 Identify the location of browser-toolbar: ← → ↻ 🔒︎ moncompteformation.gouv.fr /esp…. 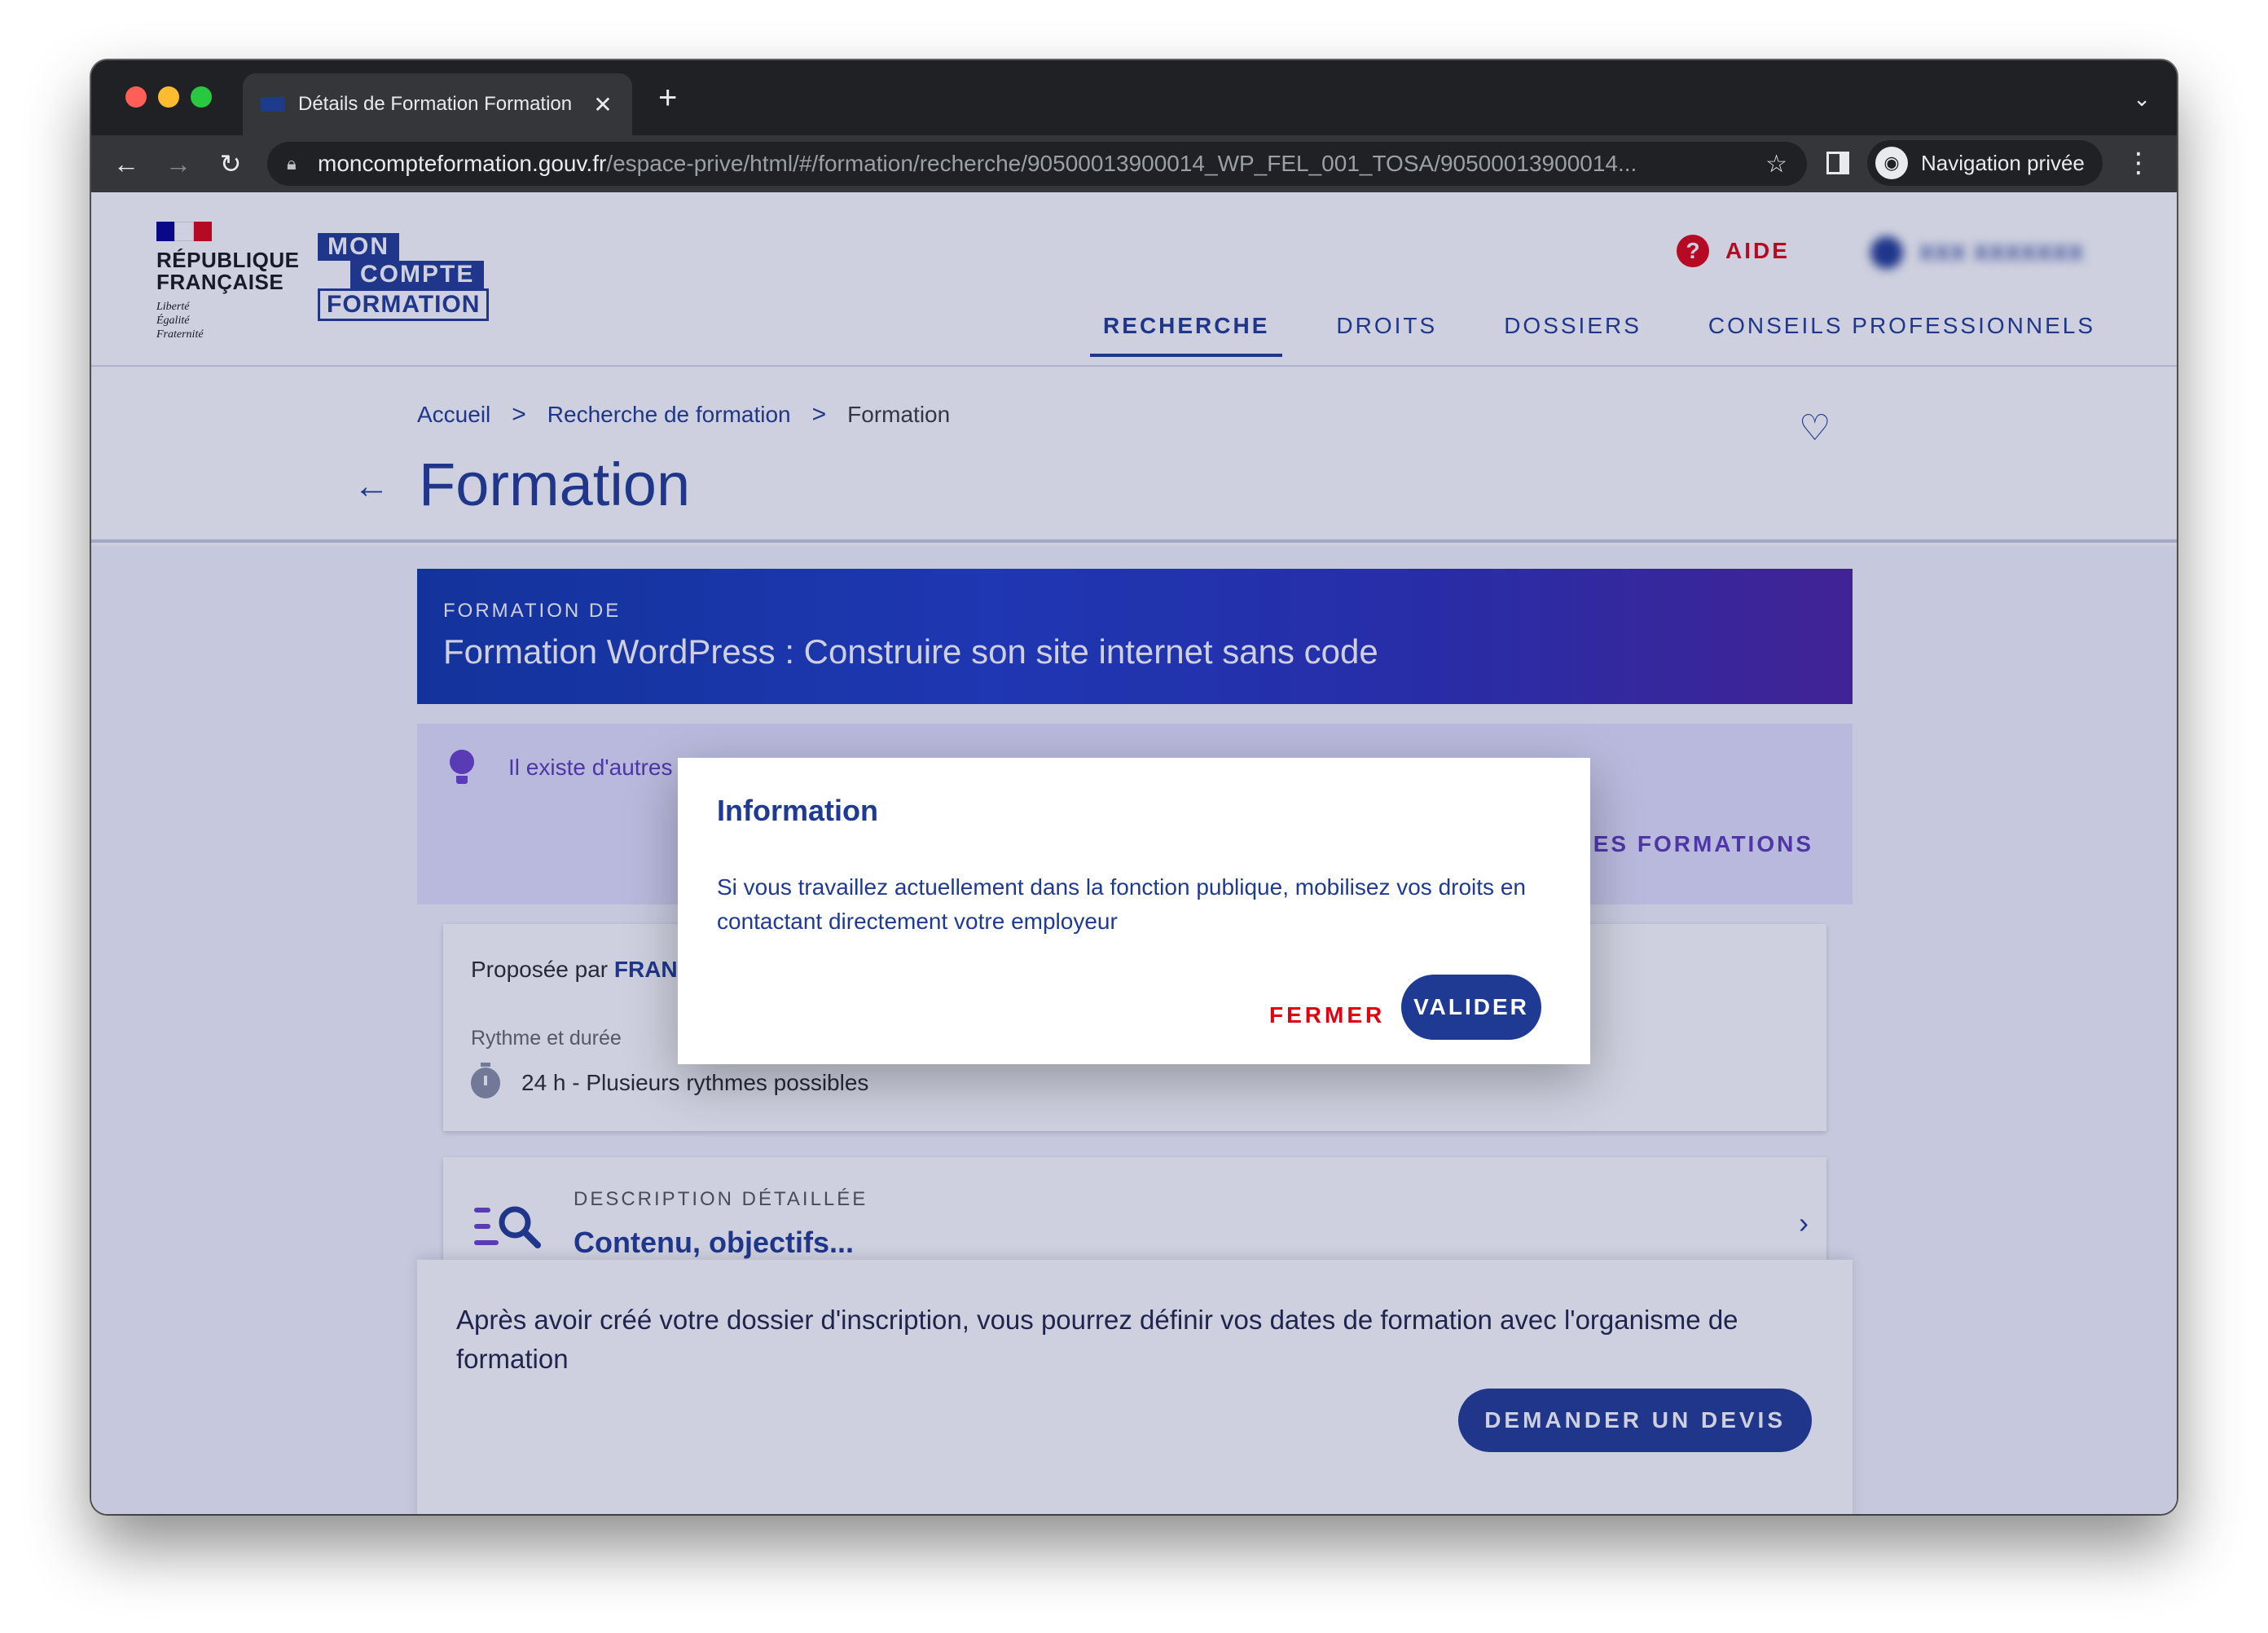
(1134, 164).